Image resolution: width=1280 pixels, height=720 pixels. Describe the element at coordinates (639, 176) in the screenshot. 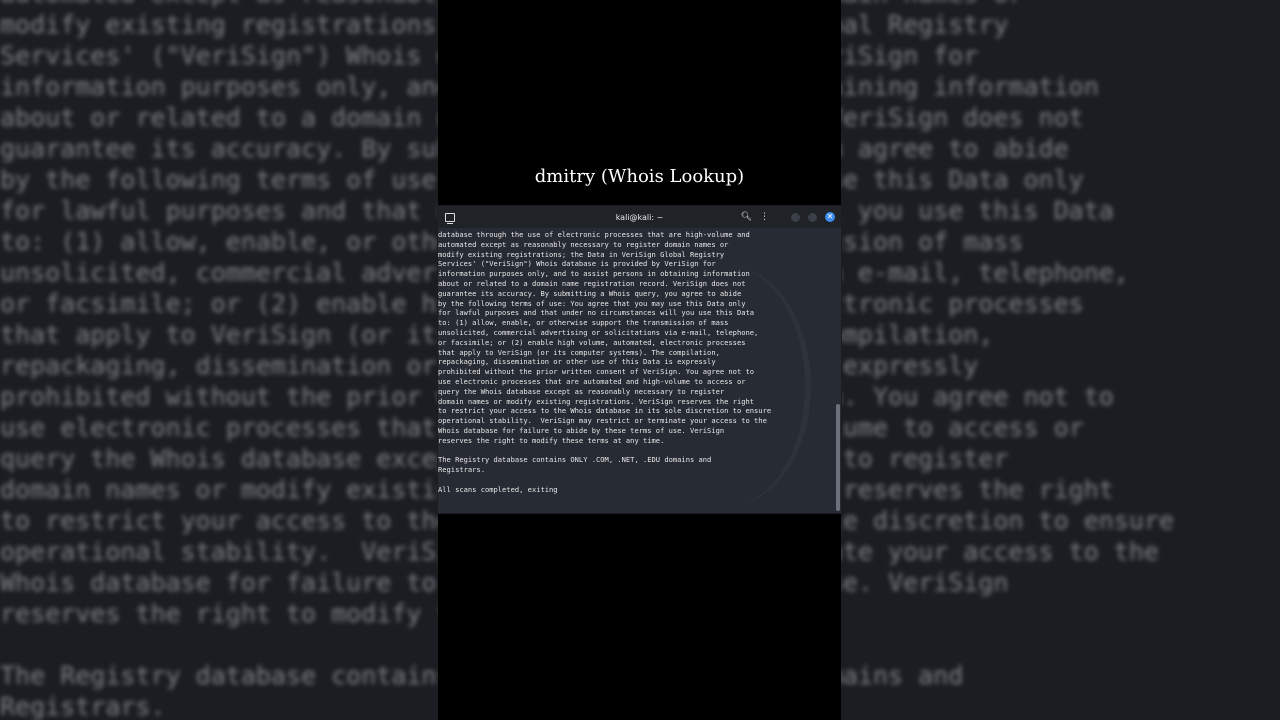

I see `video-title: dmitry (Whois Lookup)` at that location.